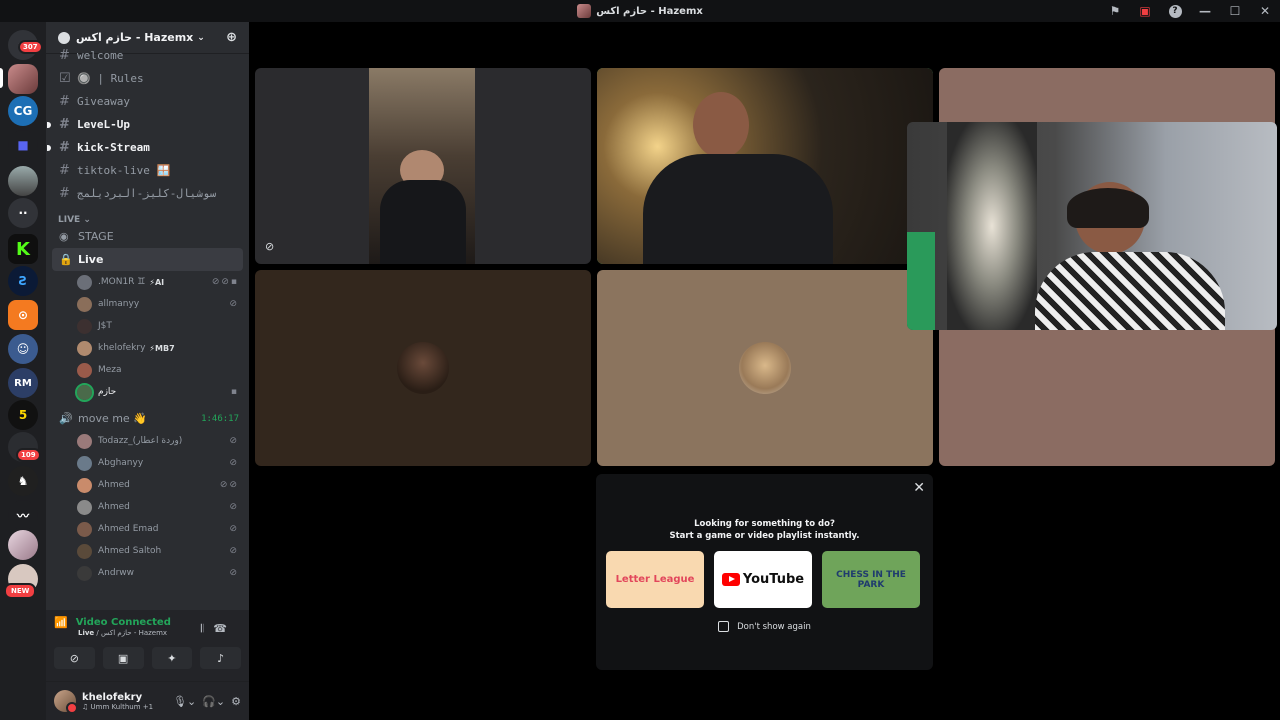 Image resolution: width=1280 pixels, height=720 pixels. What do you see at coordinates (147, 418) in the screenshot?
I see `voice-channel-move-me: 🔊 move me 👋 1:46:17` at bounding box center [147, 418].